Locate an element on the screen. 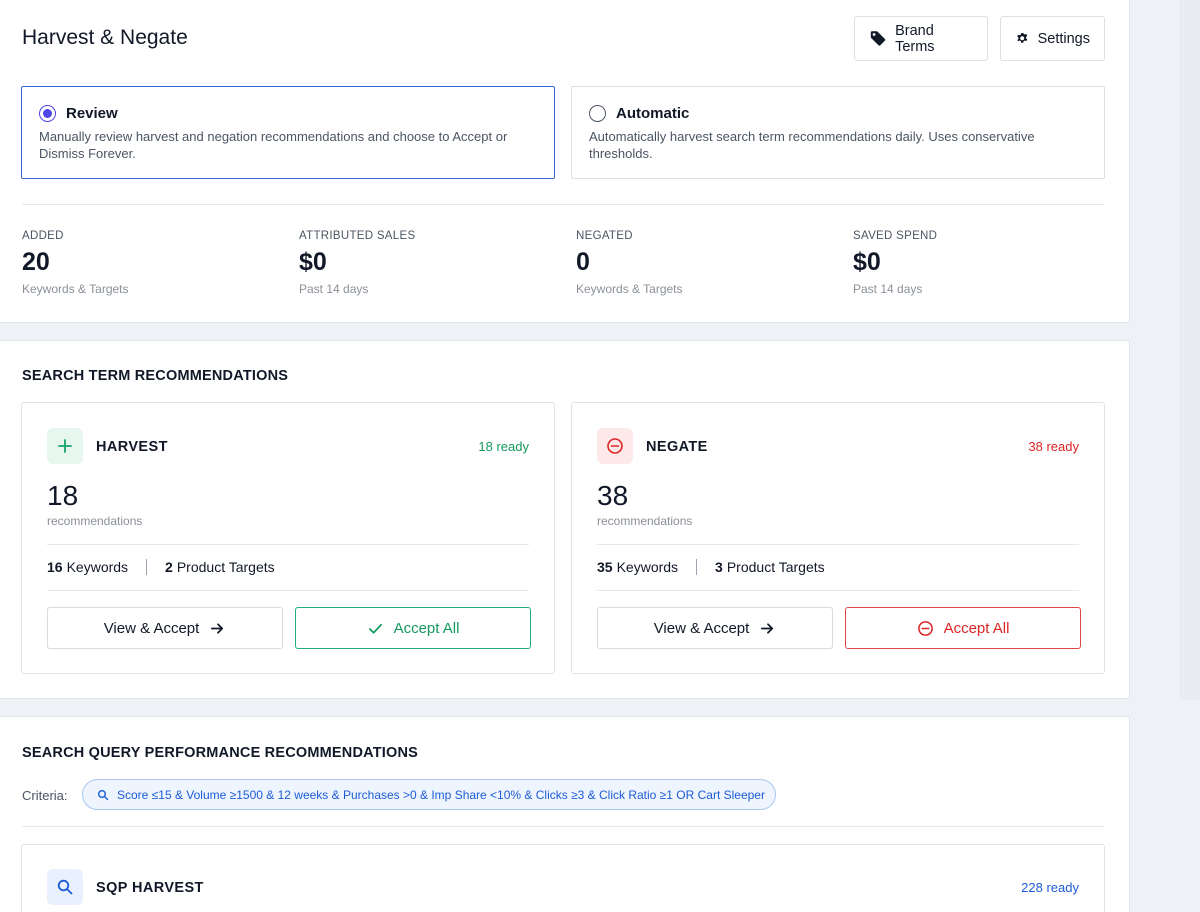  sqp-harvest-ready-badge: 228 ready is located at coordinates (1050, 887).